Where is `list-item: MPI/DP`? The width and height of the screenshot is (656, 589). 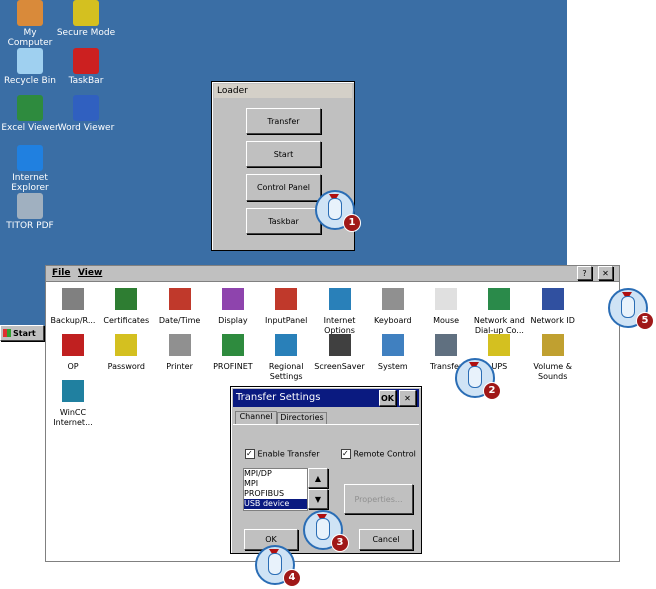
list-item: MPI/DP is located at coordinates (275, 474).